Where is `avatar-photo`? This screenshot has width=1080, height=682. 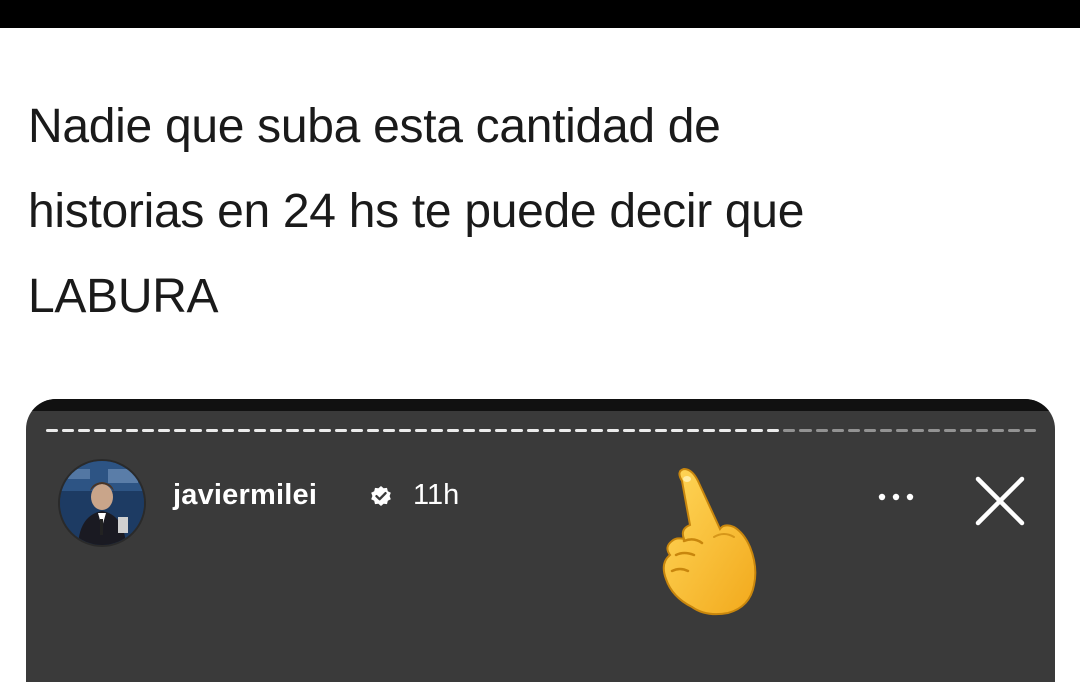
avatar-photo is located at coordinates (102, 503).